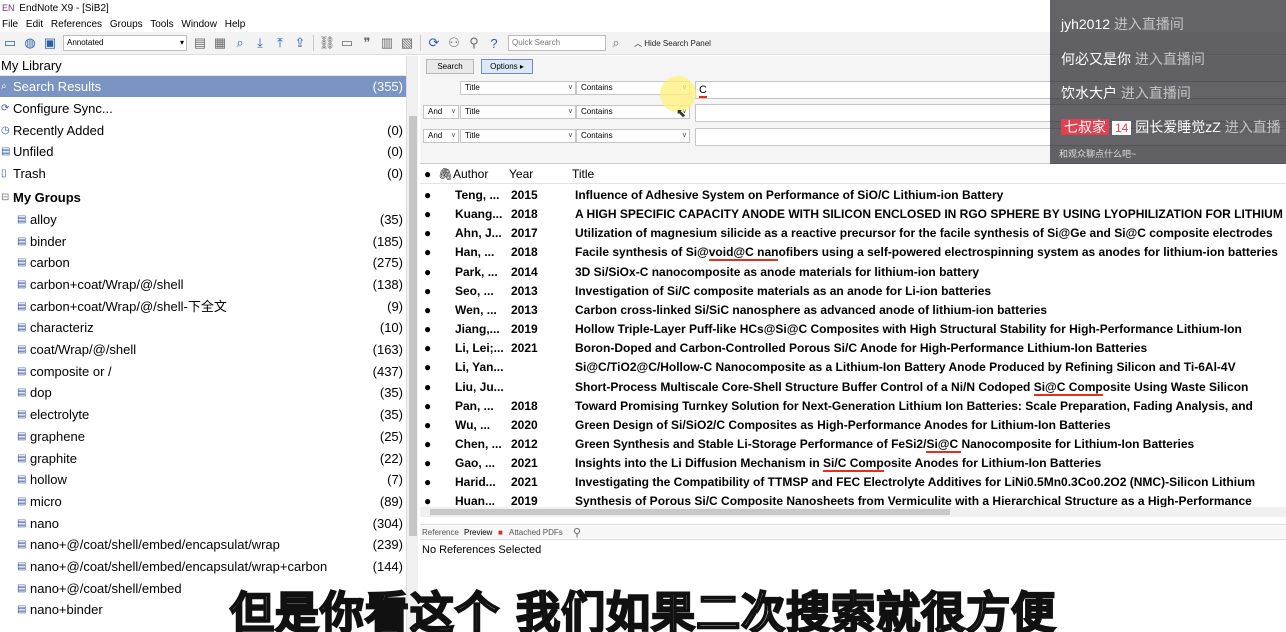 This screenshot has width=1286, height=632. I want to click on group-item: ▤ binder (185), so click(203, 241).